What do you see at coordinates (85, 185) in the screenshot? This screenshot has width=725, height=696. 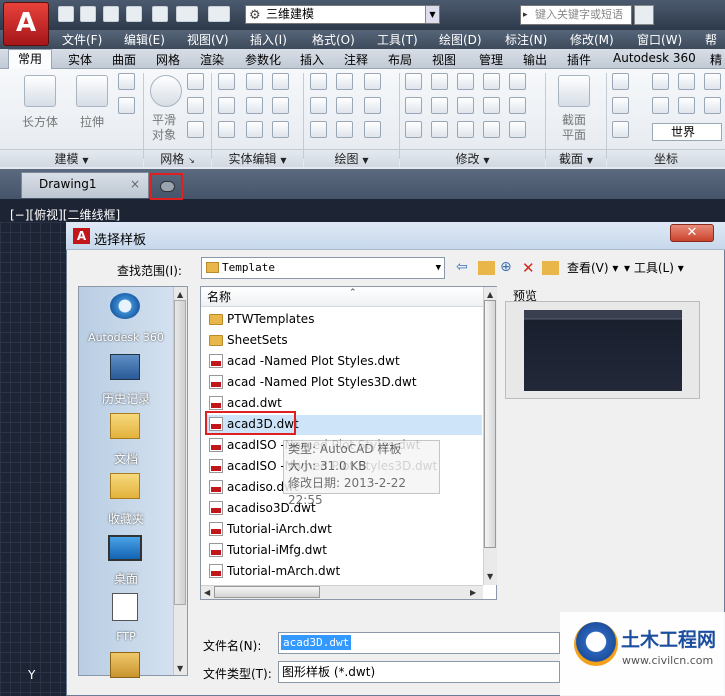 I see `document-tab: Drawing1 ×` at bounding box center [85, 185].